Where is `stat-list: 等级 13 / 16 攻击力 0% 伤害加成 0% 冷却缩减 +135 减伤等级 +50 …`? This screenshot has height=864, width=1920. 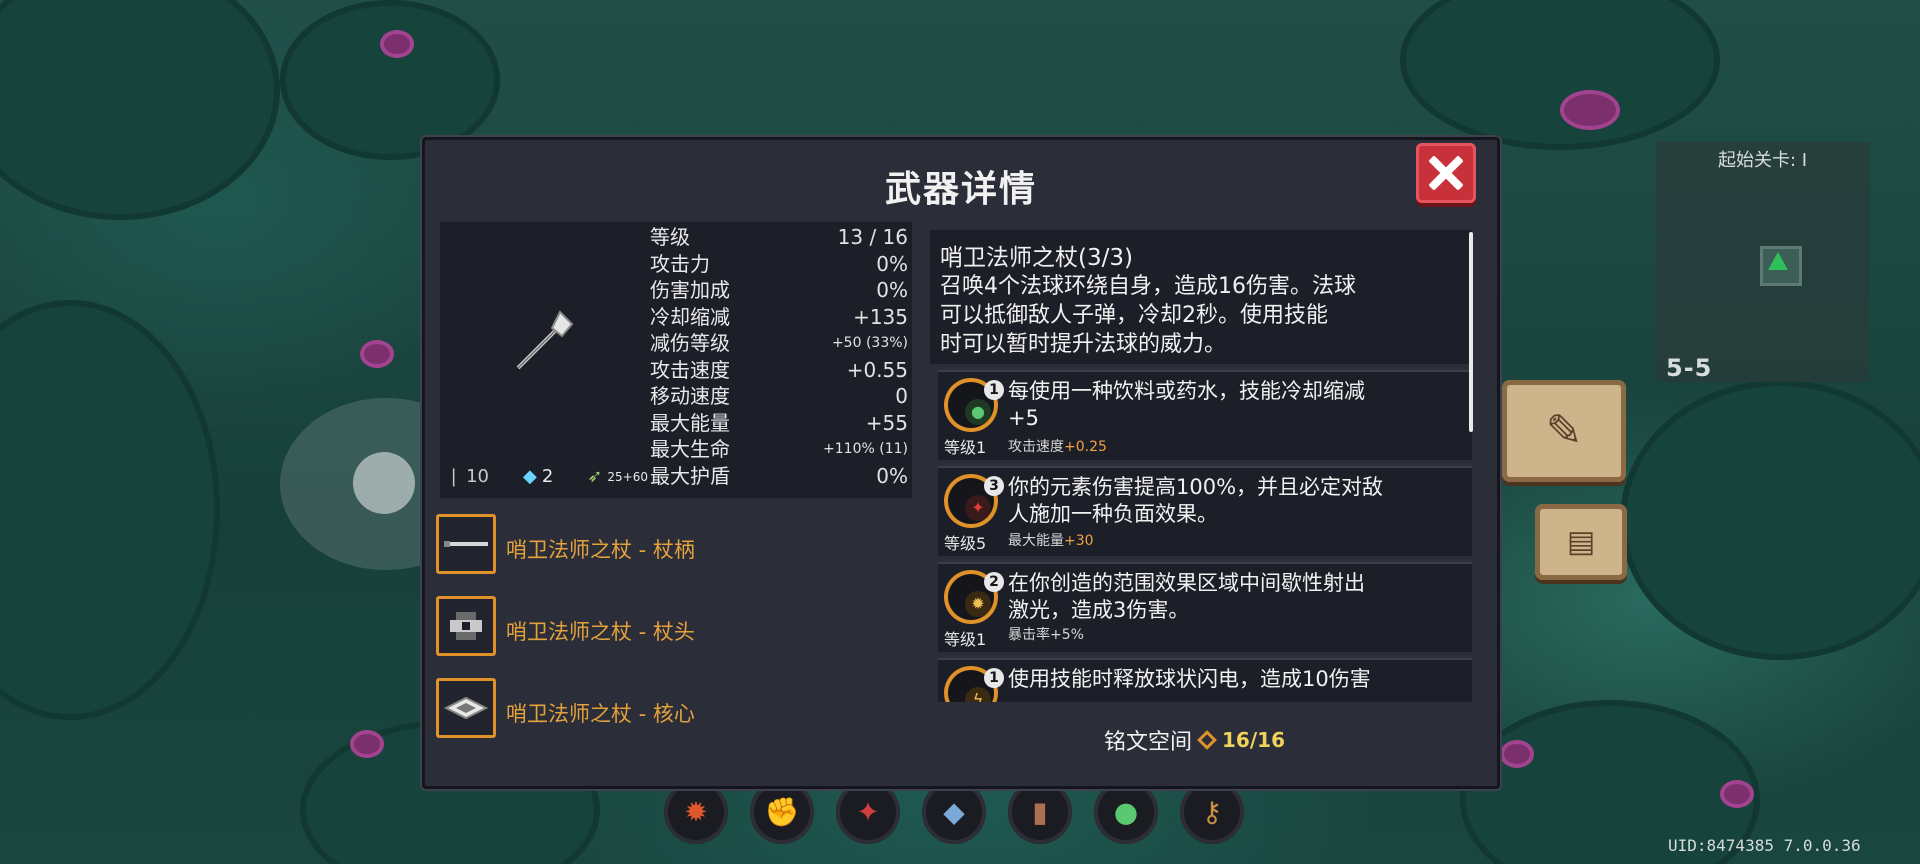 stat-list: 等级 13 / 16 攻击力 0% 伤害加成 0% 冷却缩减 +135 减伤等级 +50 … is located at coordinates (779, 356).